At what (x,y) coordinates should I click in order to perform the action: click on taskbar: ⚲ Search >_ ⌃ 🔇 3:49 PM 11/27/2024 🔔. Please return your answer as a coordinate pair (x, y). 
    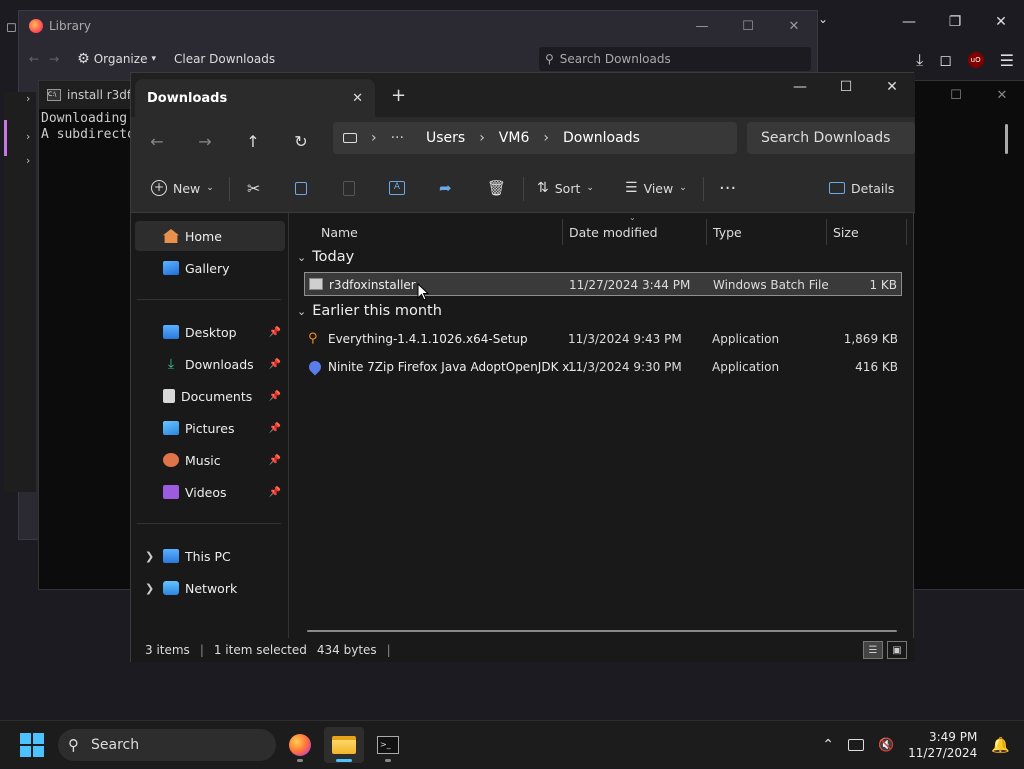
    Looking at the image, I should click on (512, 744).